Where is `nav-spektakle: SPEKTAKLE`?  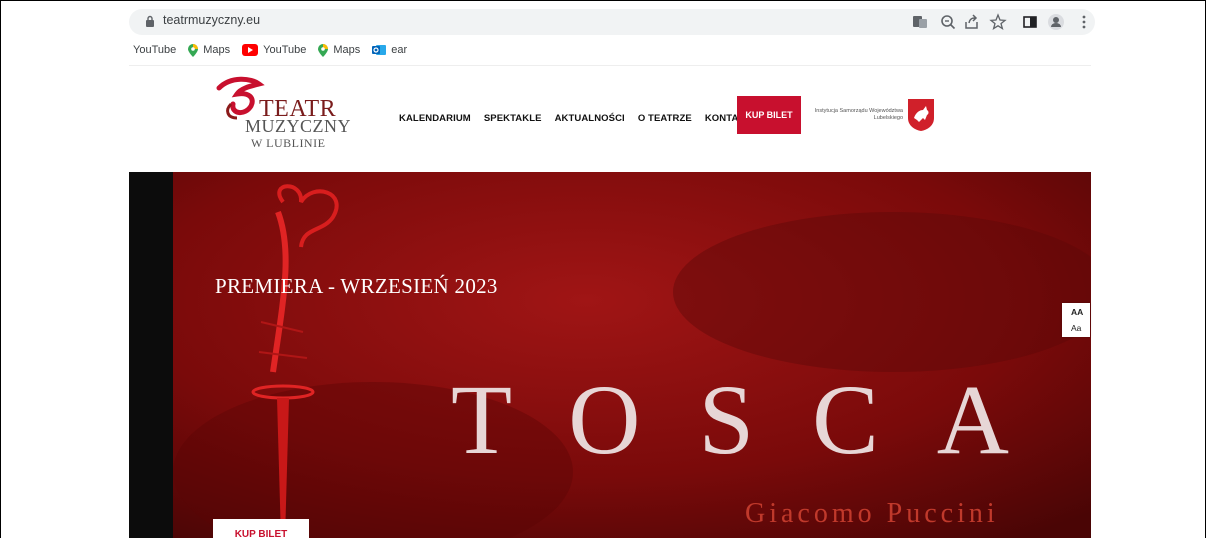 nav-spektakle: SPEKTAKLE is located at coordinates (513, 118).